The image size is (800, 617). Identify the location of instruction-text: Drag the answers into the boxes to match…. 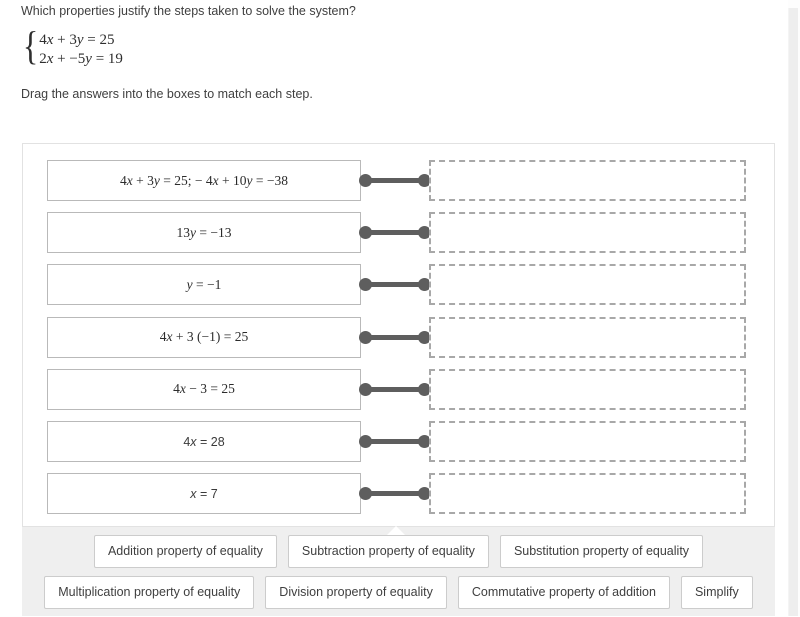
(167, 94).